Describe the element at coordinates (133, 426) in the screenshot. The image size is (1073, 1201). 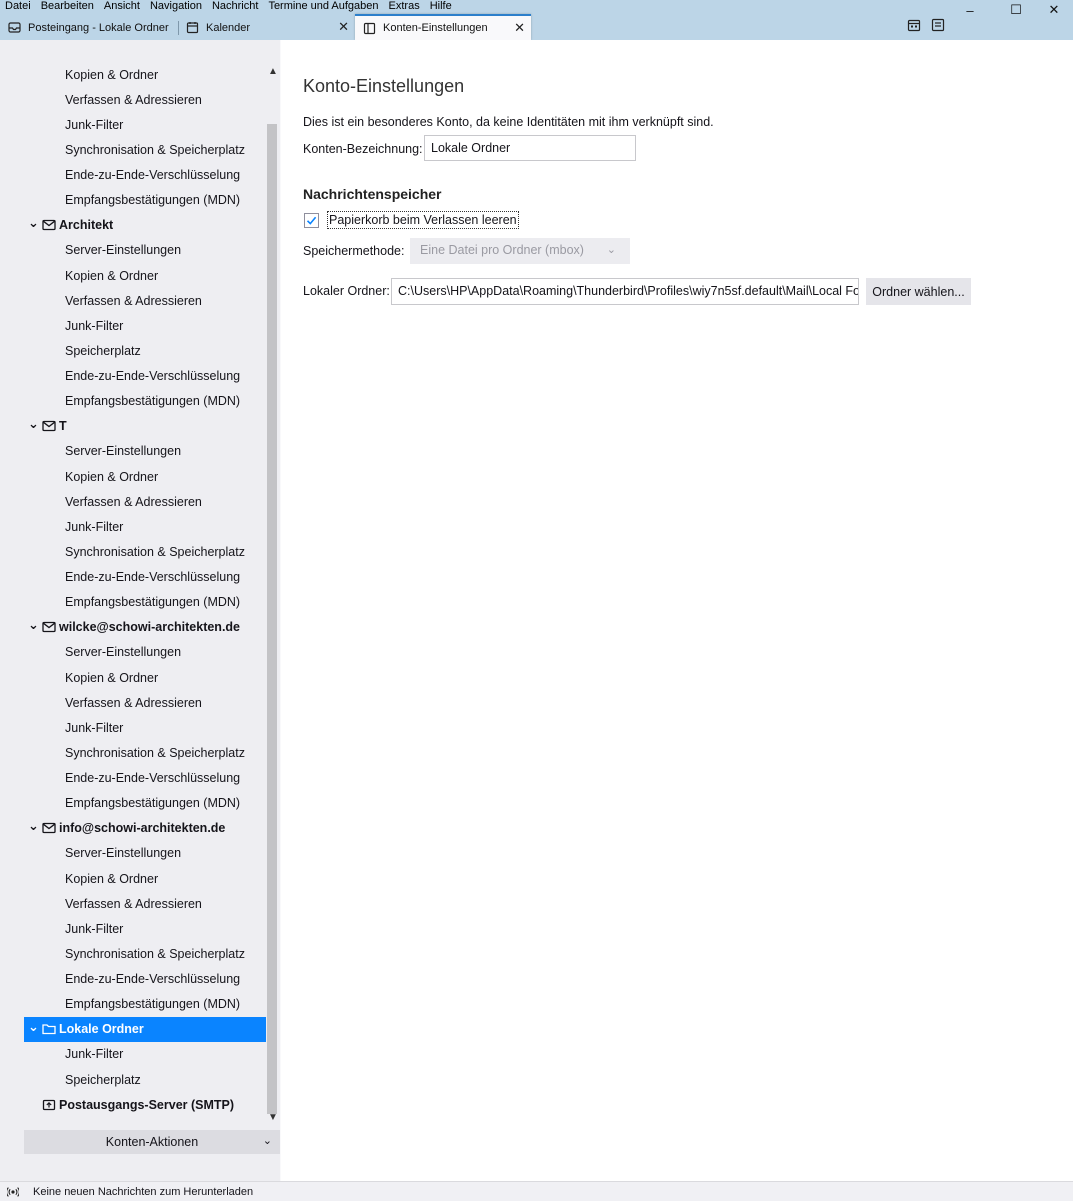
I see `account-row: ⌄ T` at that location.